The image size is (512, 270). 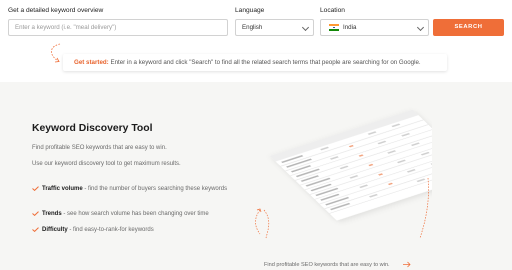 I want to click on language-label: Language, so click(x=250, y=10).